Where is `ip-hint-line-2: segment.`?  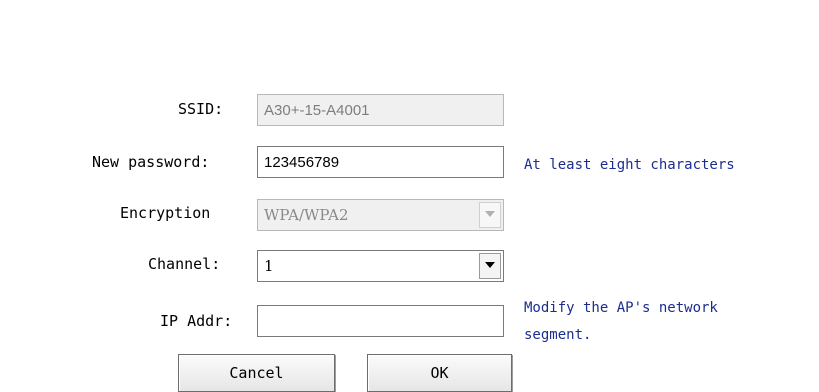
ip-hint-line-2: segment. is located at coordinates (558, 335).